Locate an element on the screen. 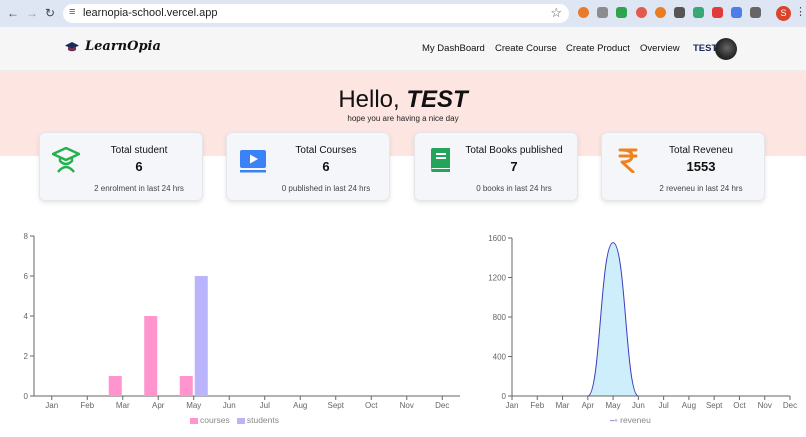 This screenshot has height=437, width=806. card-title: Total student is located at coordinates (139, 150).